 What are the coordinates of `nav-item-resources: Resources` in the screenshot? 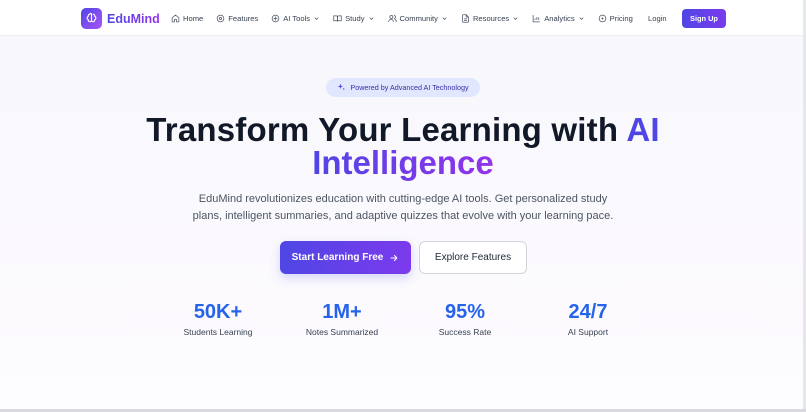 It's located at (490, 18).